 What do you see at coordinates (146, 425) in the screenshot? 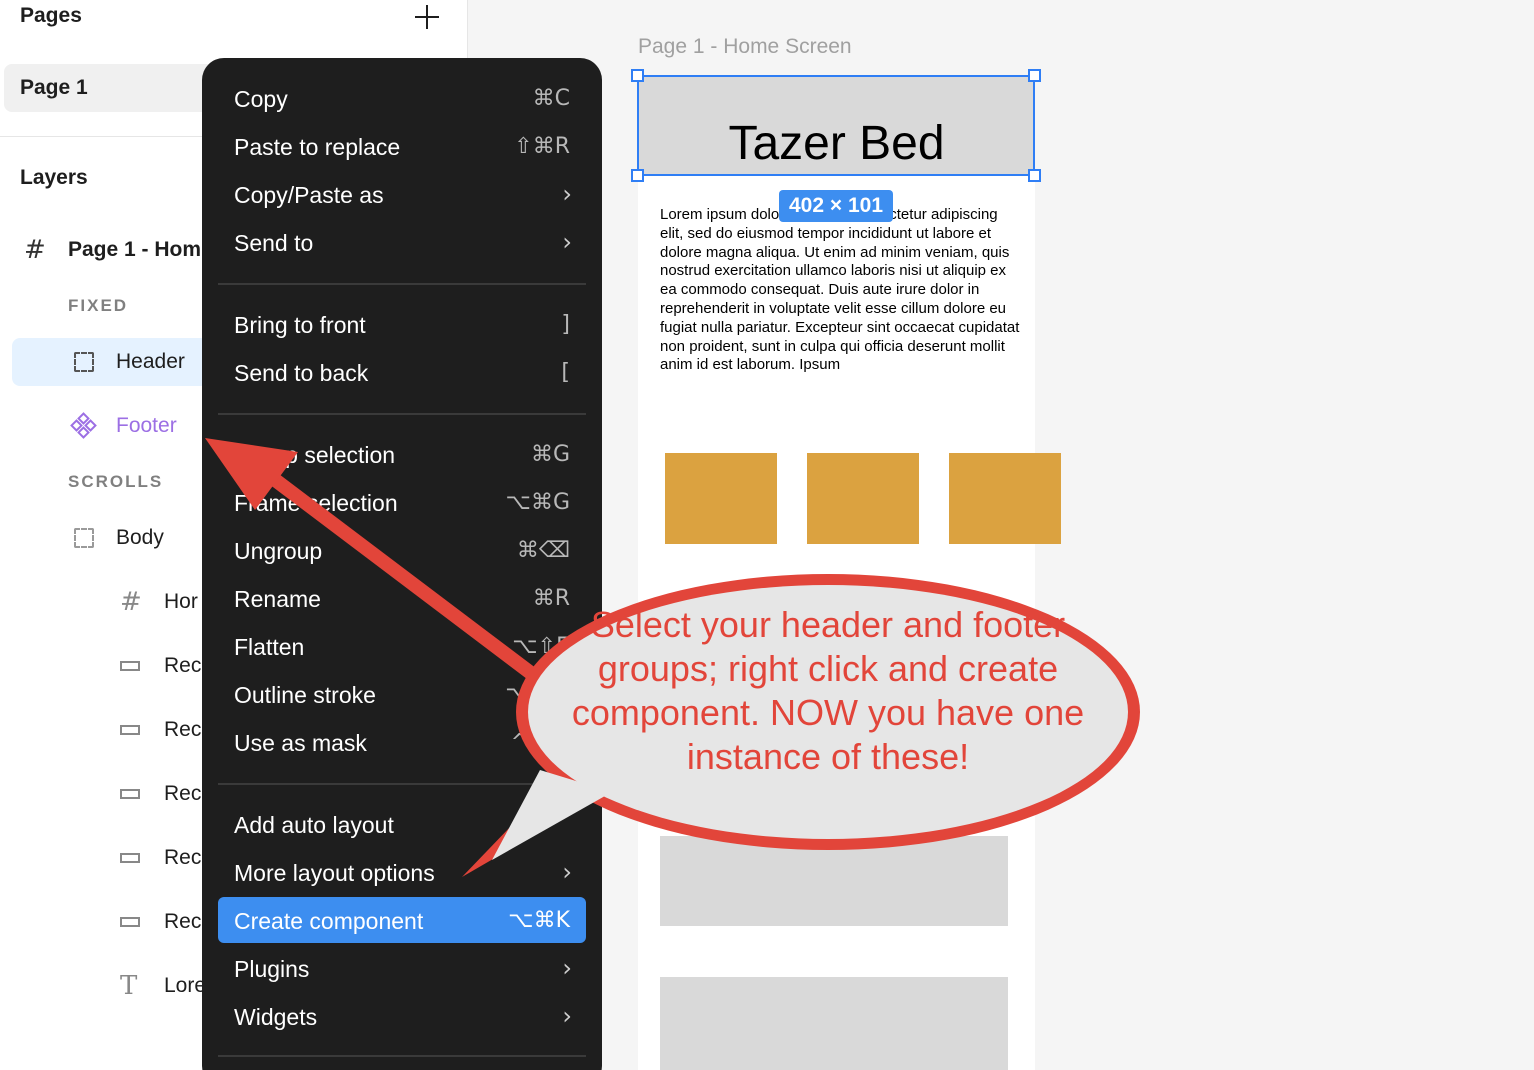
I see `layer-label: Footer` at bounding box center [146, 425].